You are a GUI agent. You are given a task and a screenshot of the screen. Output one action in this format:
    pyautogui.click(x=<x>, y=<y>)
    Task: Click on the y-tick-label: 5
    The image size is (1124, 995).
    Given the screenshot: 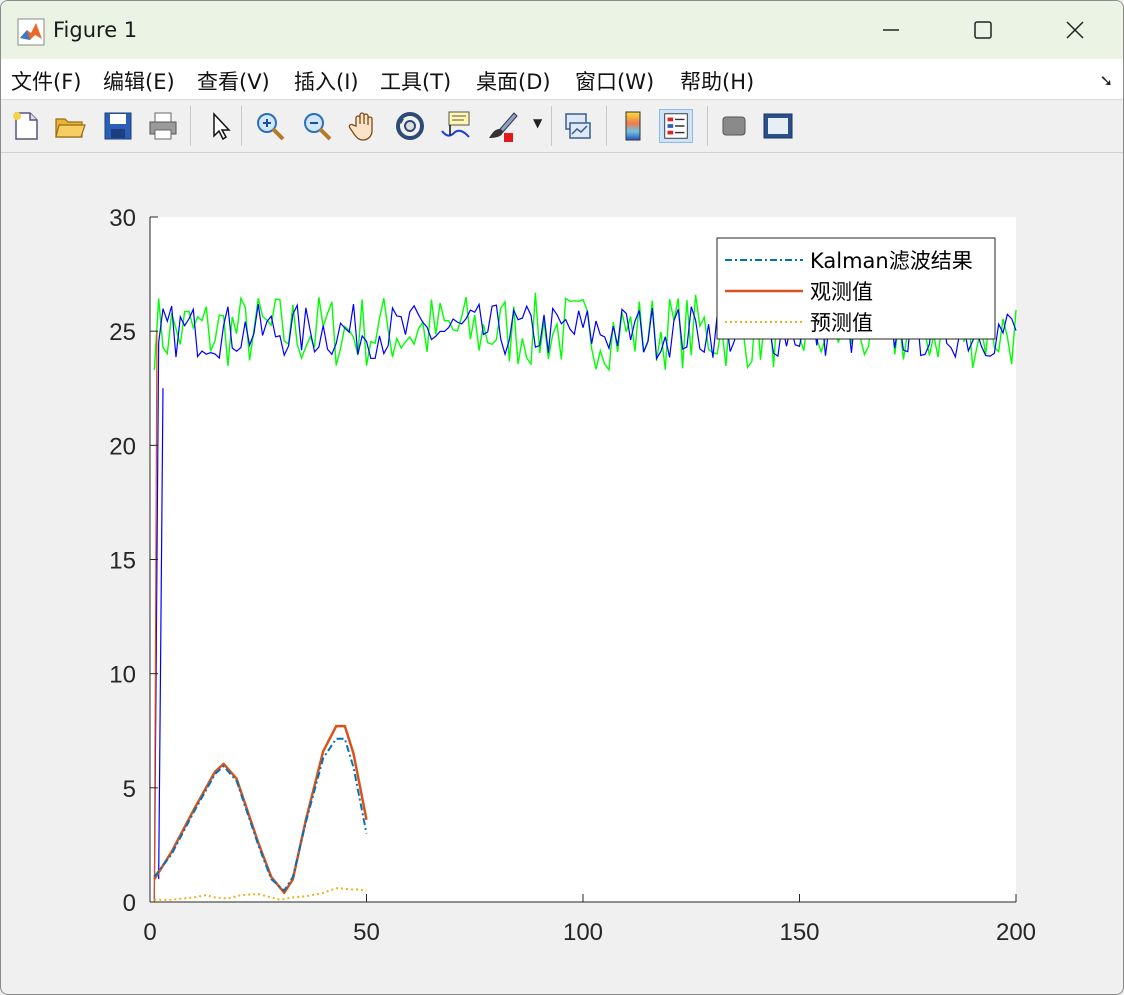 What is the action you would take?
    pyautogui.click(x=129, y=789)
    